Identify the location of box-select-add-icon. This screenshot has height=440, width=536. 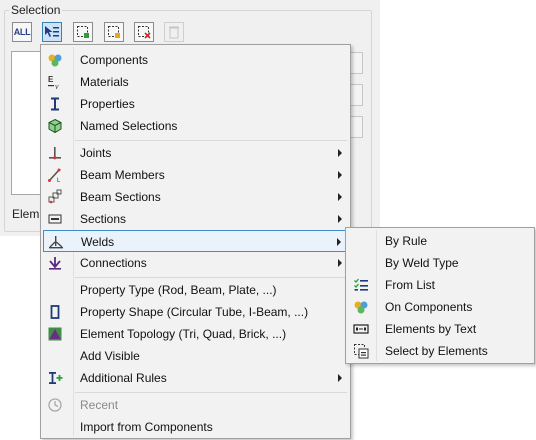
(83, 32).